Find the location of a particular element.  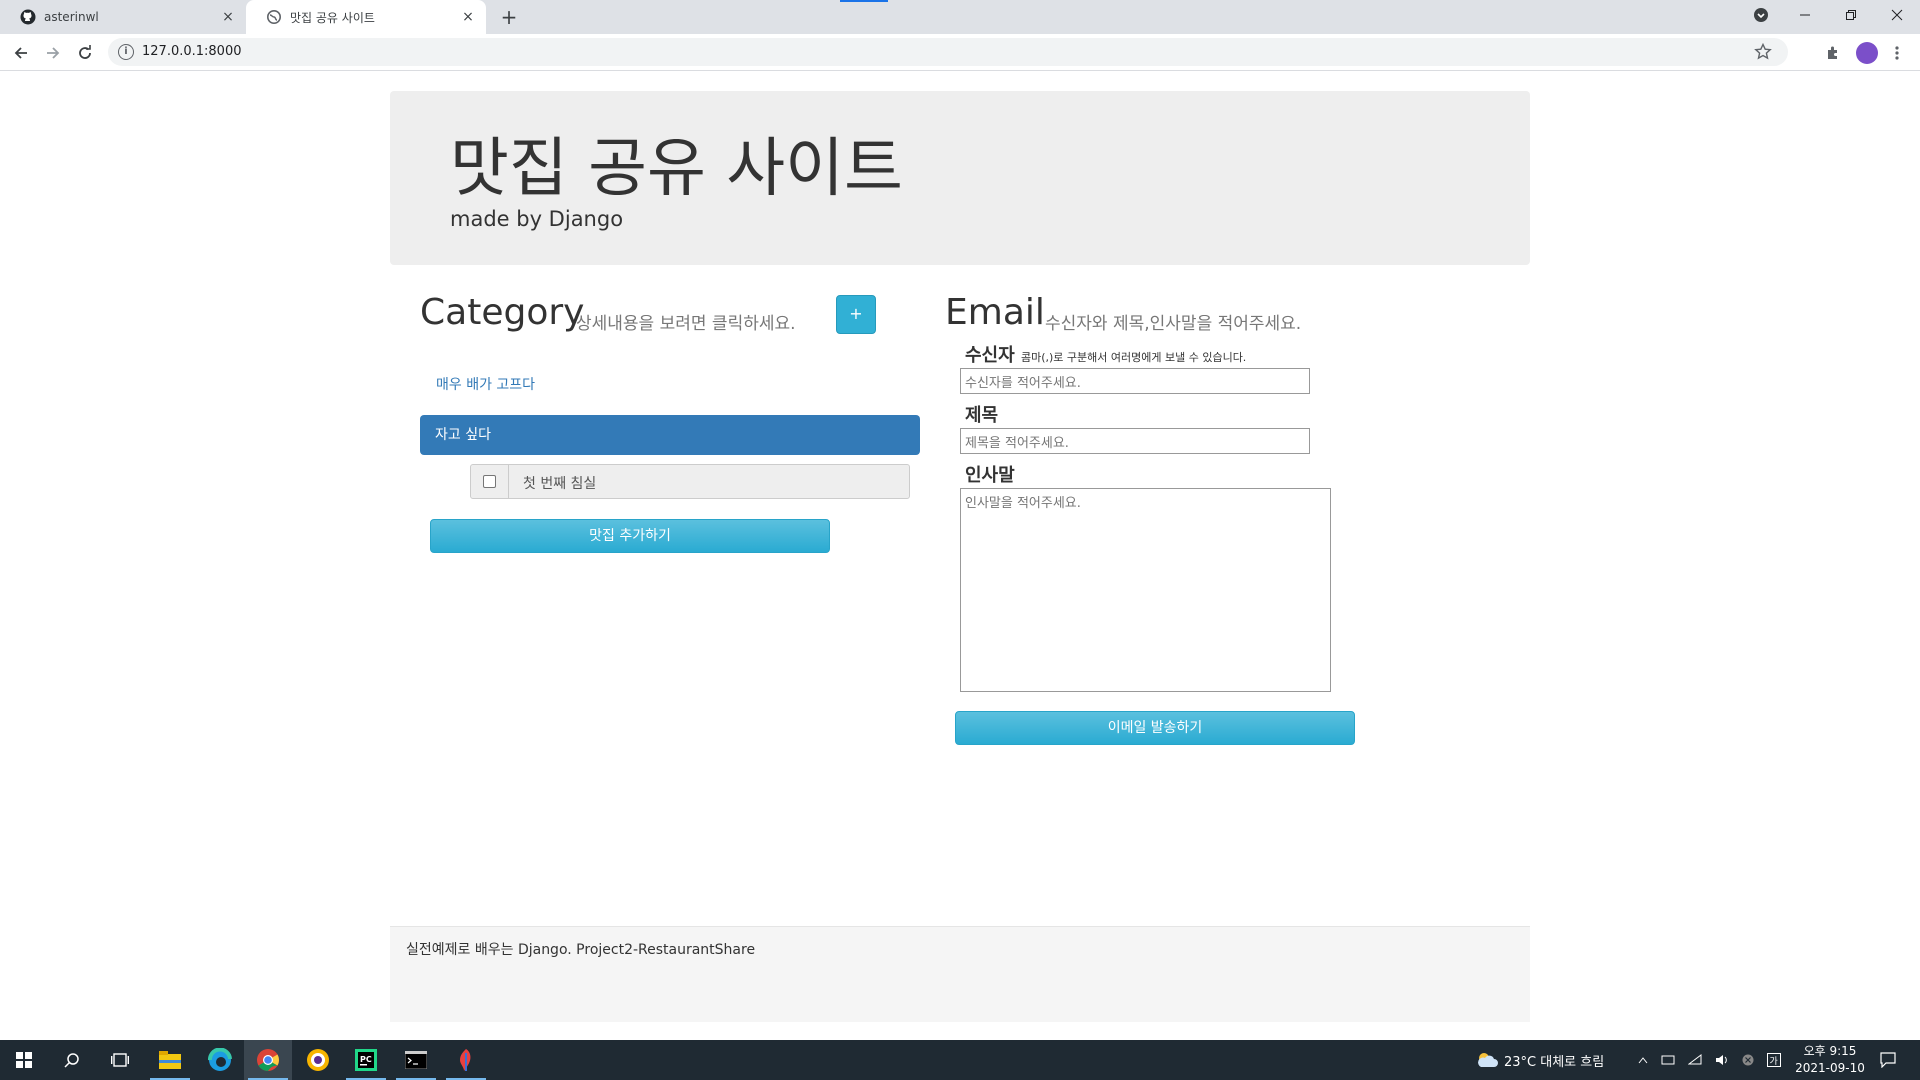

recipient-label: 수신자 콤마(,)로 구분해서 여러명에게 보낼 수 있습니다. is located at coordinates (1105, 354).